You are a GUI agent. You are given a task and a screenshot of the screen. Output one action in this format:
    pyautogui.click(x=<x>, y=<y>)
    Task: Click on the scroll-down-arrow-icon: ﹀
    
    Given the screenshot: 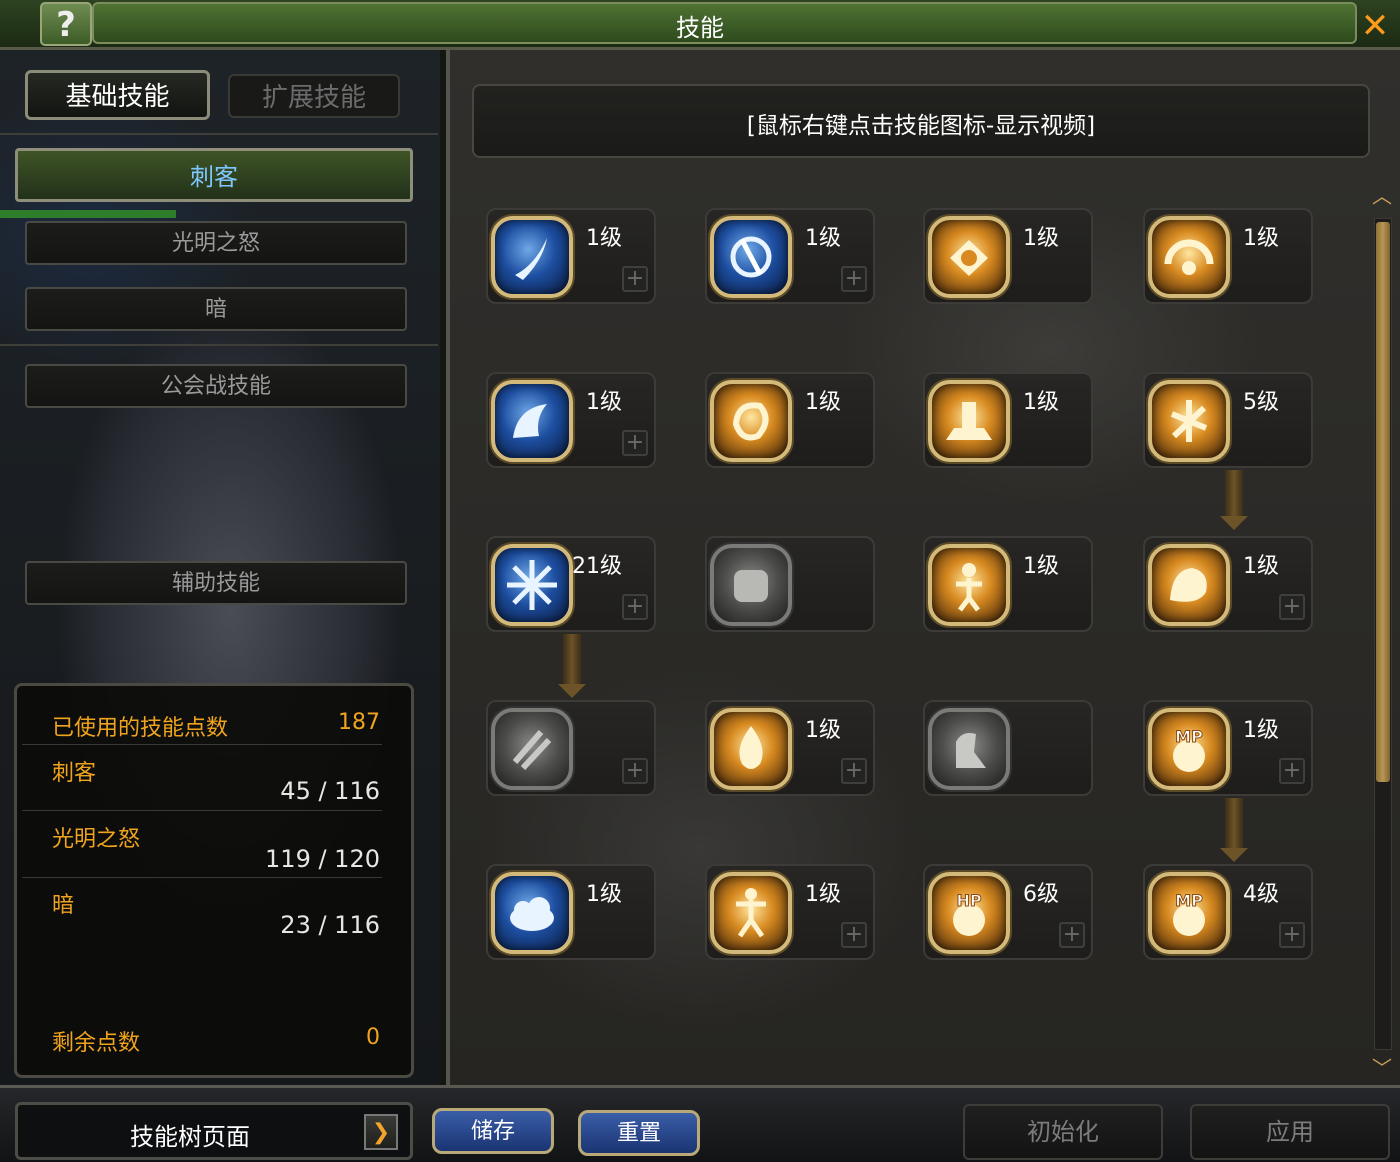 What is the action you would take?
    pyautogui.click(x=1382, y=1066)
    